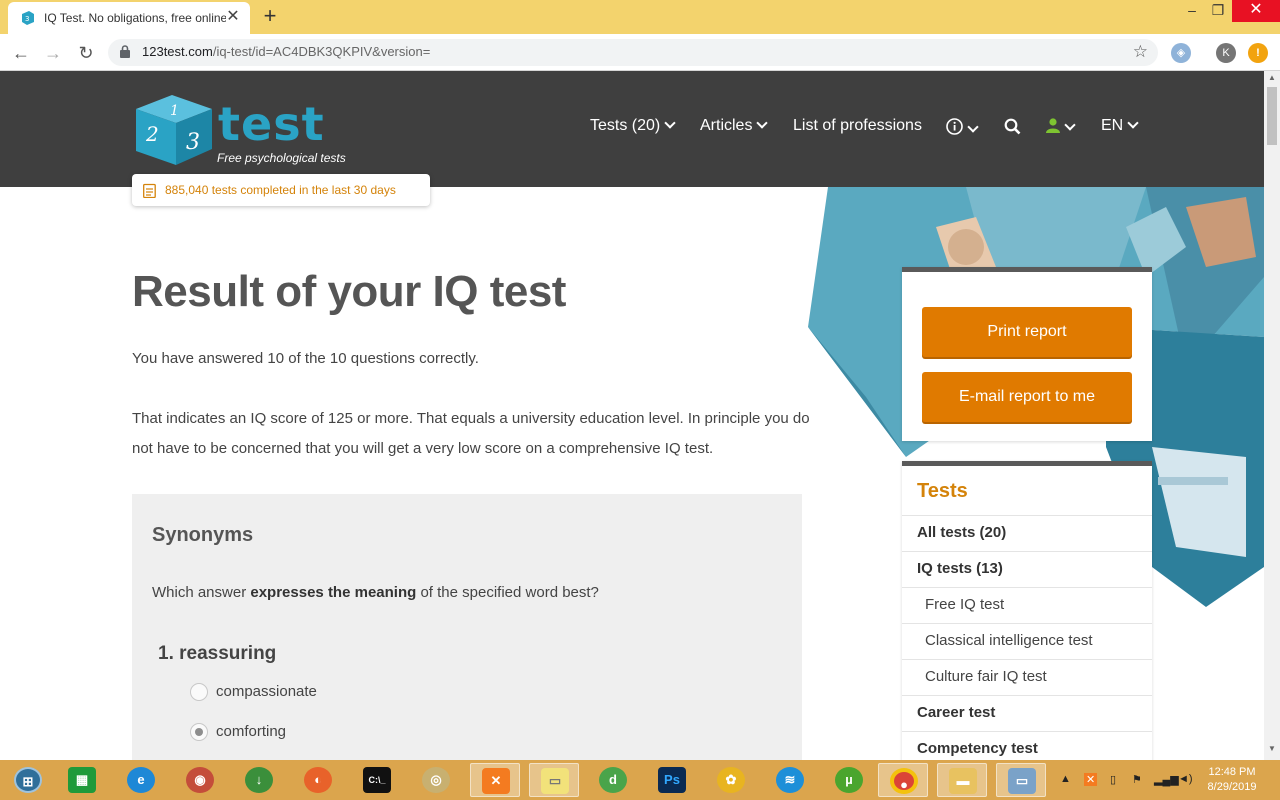  Describe the element at coordinates (349, 291) in the screenshot. I see `page-title: Result of your IQ test` at that location.